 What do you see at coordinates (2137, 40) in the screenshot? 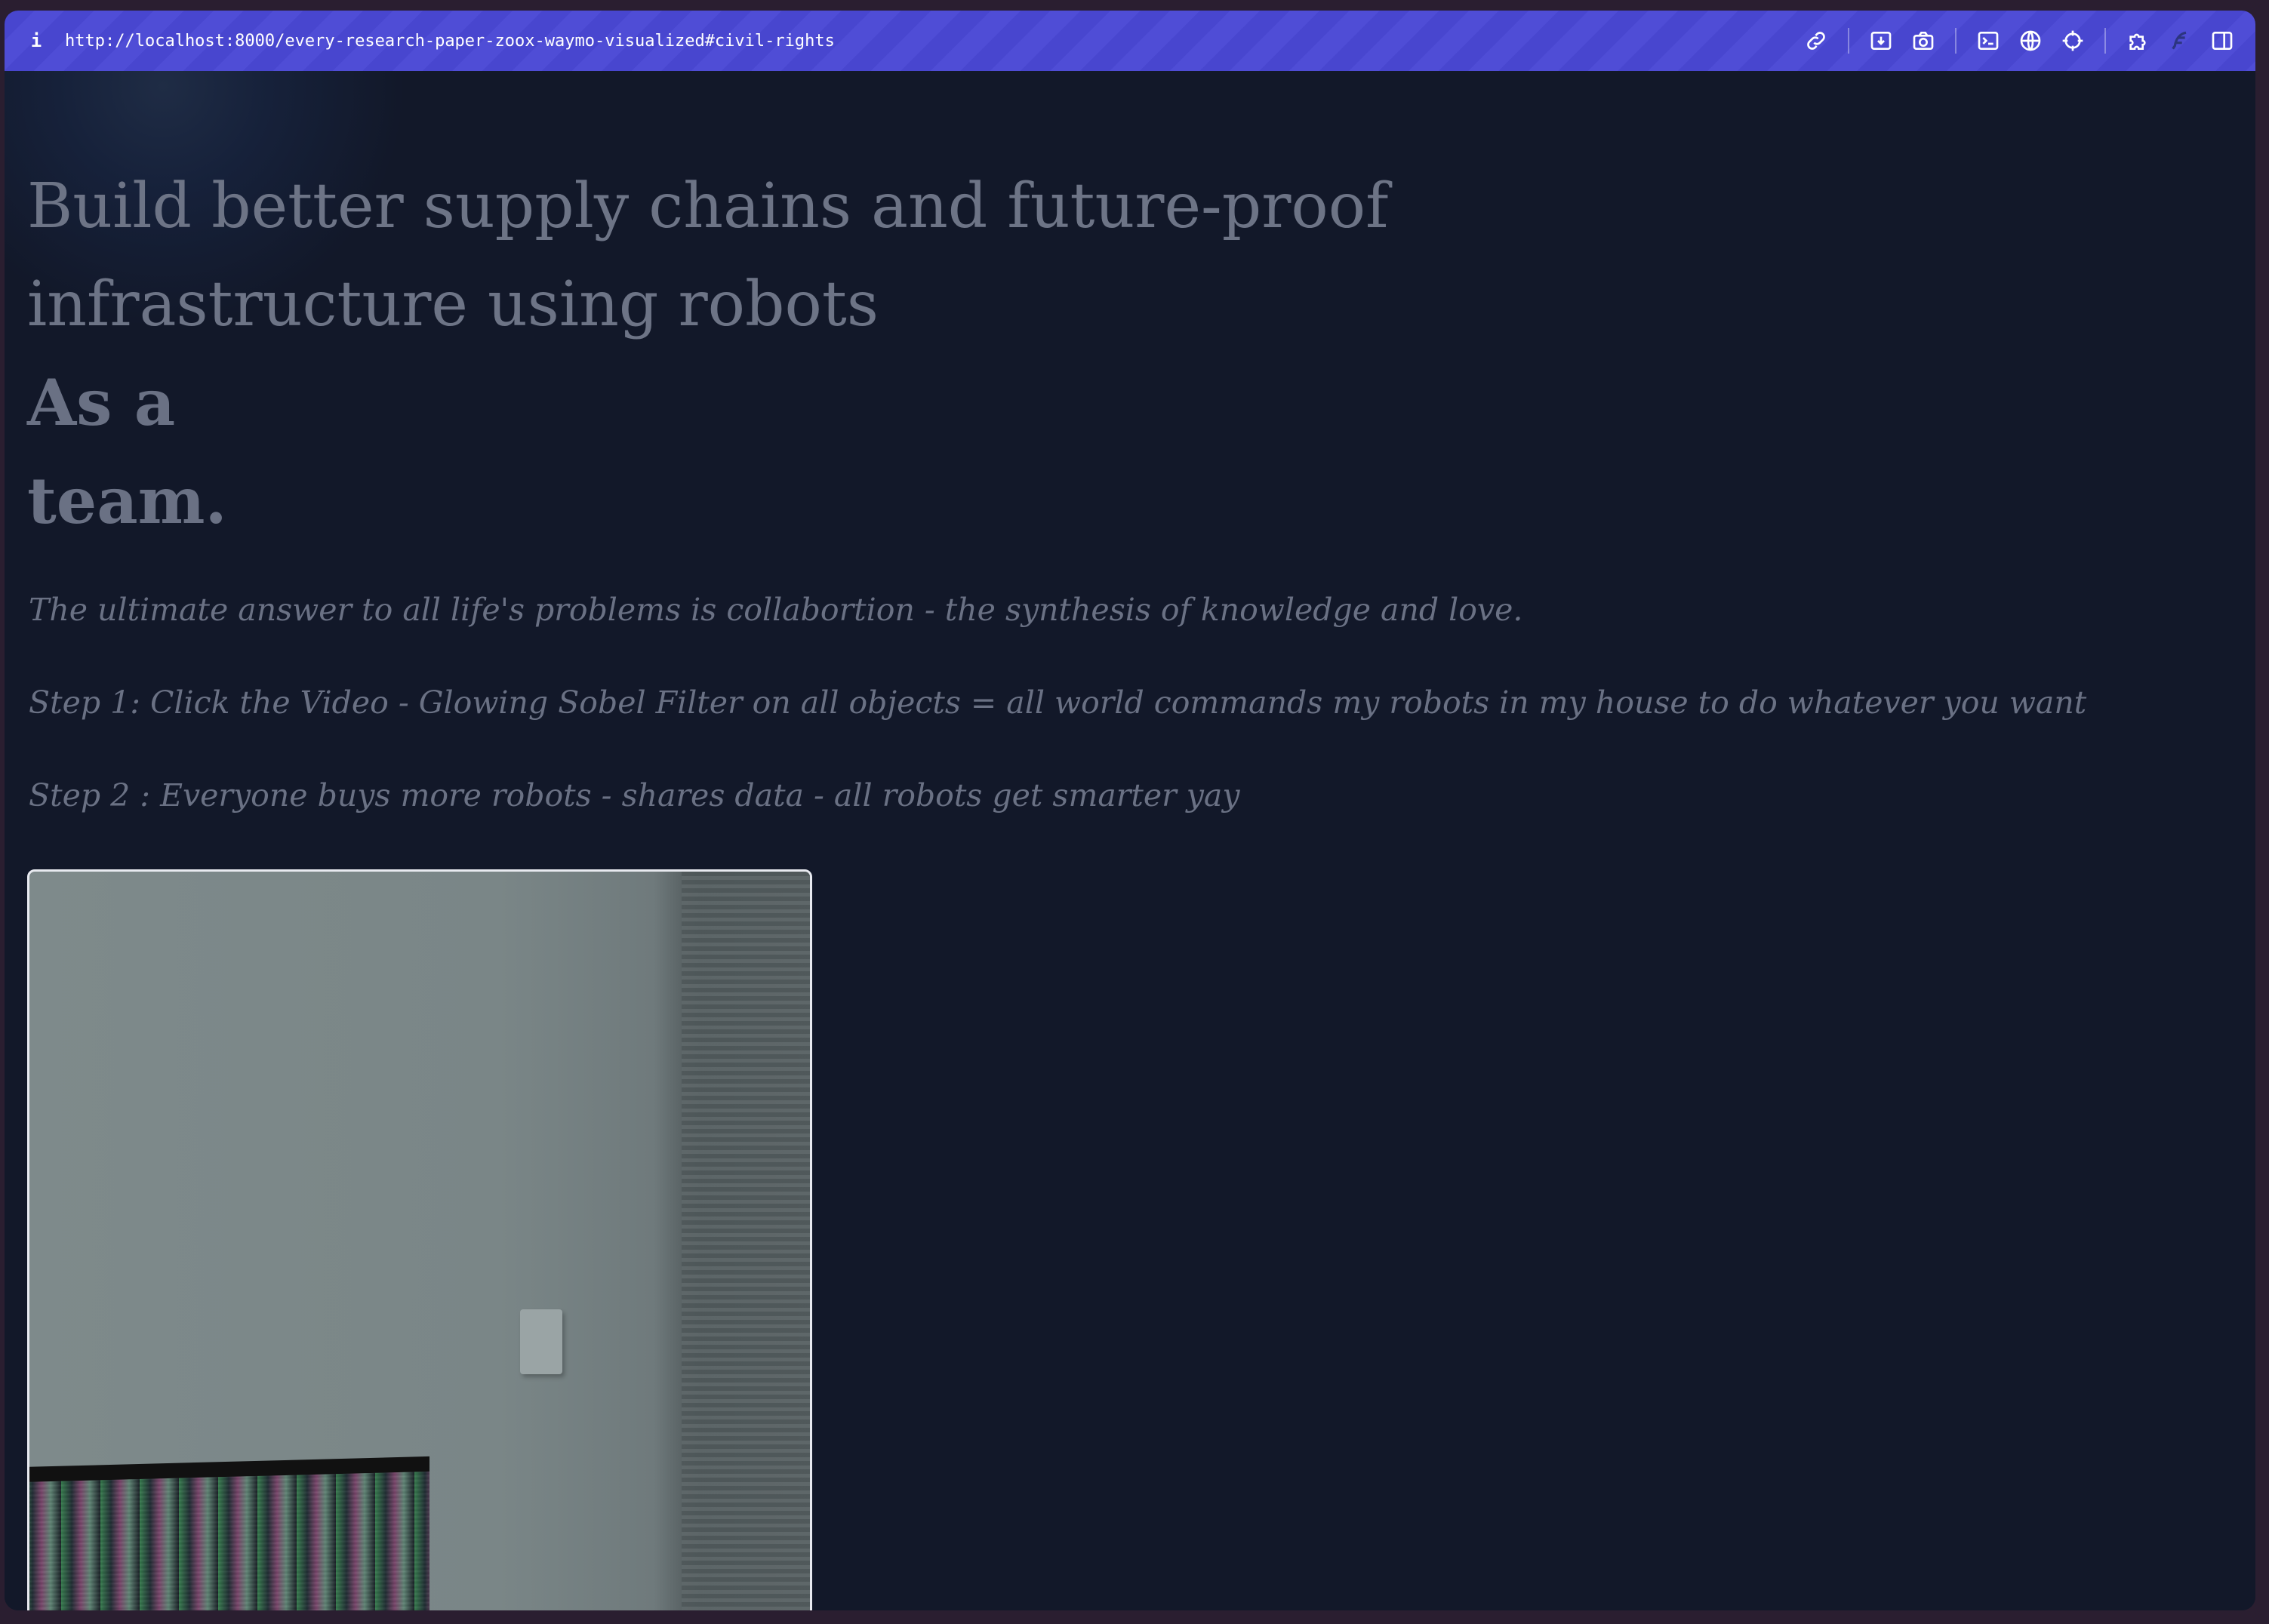
I see `extension-icon` at bounding box center [2137, 40].